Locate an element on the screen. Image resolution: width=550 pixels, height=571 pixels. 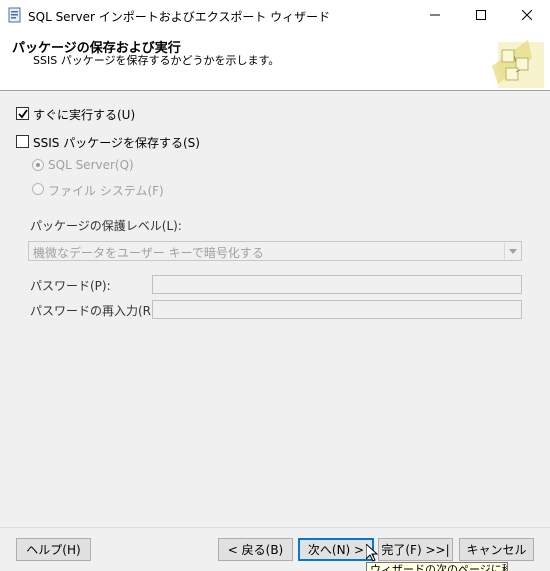
page-subtitle: SSIS パッケージを保存するかどうかを示します。 is located at coordinates (156, 60).